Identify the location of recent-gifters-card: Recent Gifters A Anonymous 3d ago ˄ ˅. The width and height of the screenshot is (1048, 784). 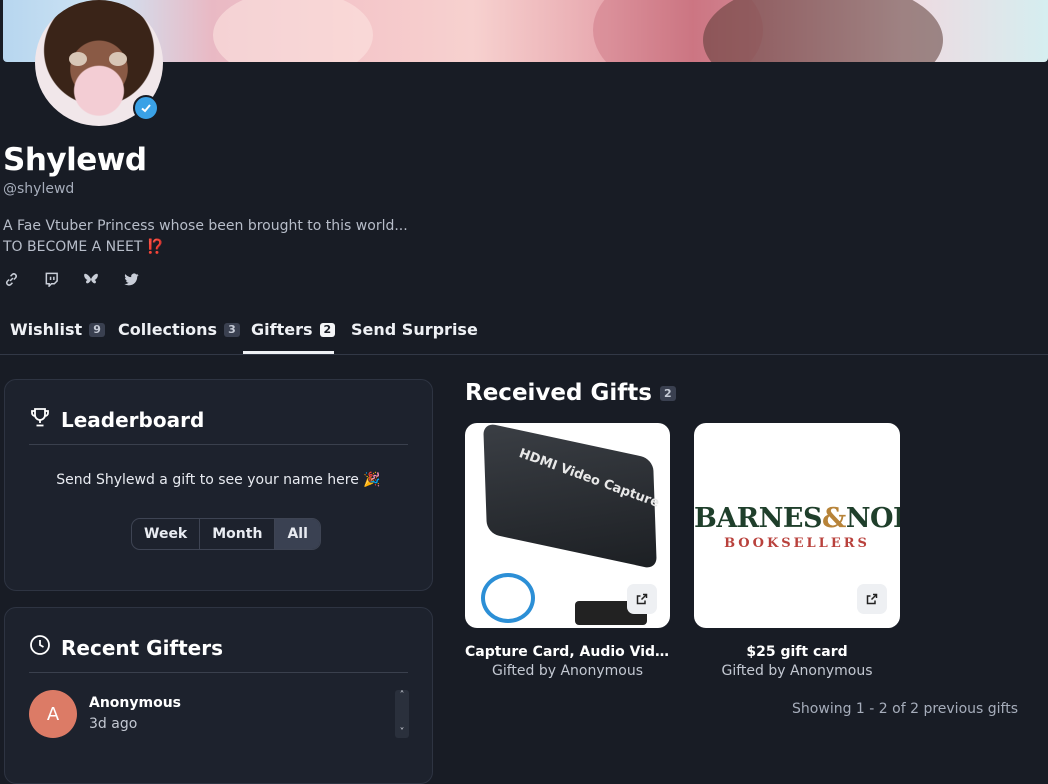
(218, 695).